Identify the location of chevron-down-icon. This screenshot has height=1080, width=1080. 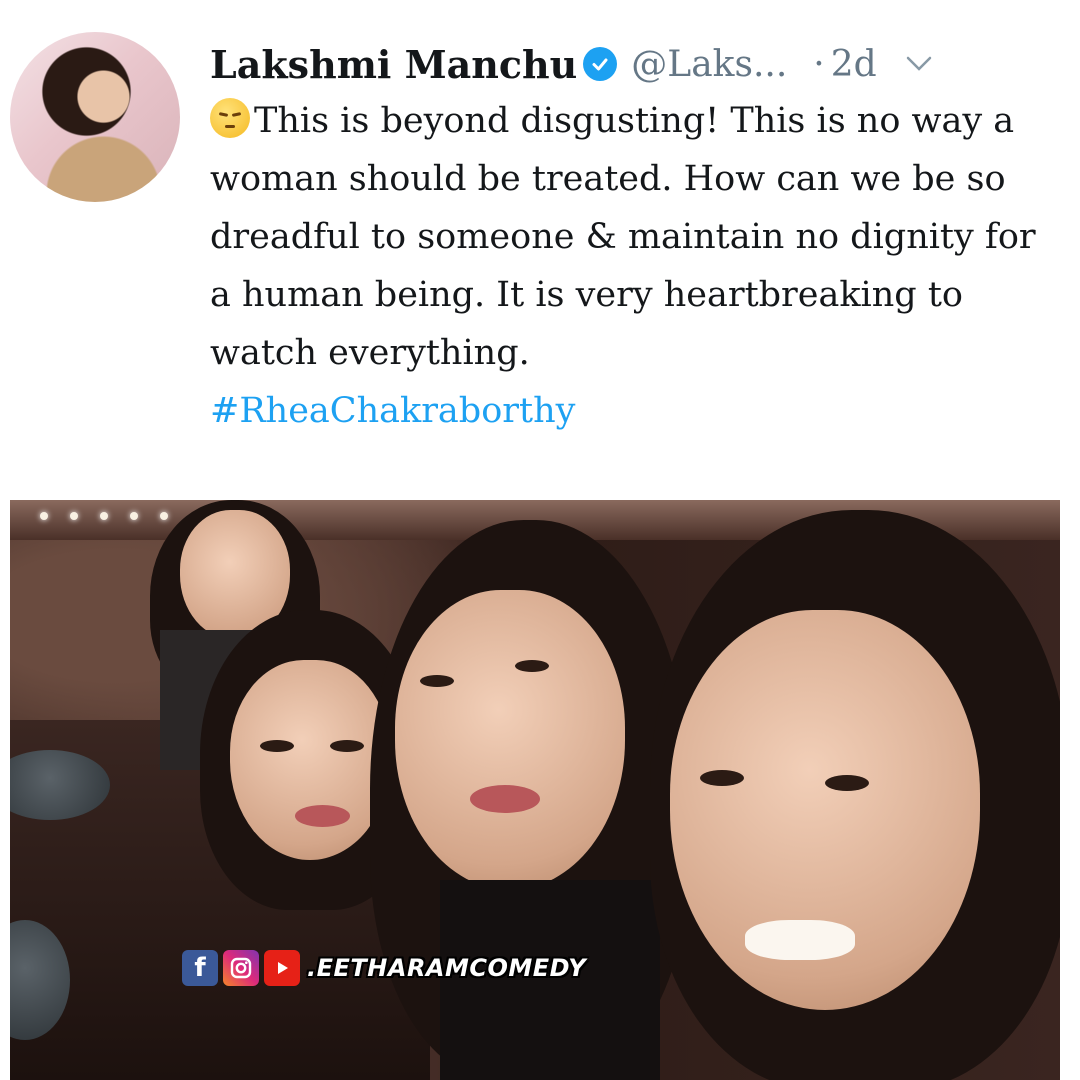
(919, 64).